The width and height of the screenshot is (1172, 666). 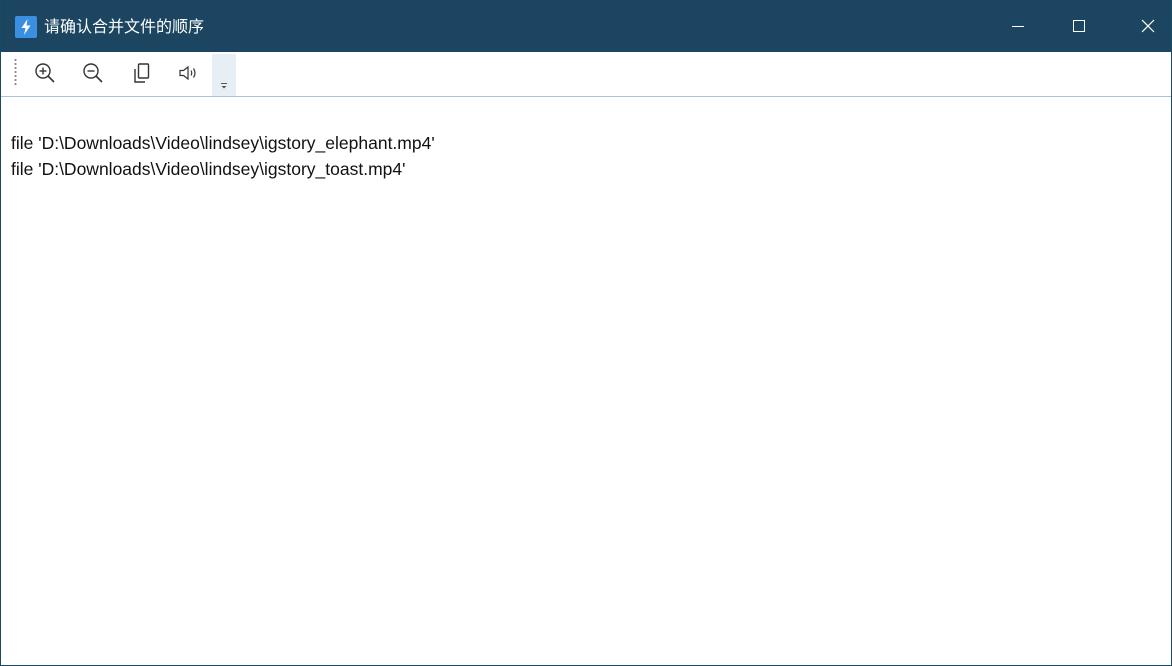 I want to click on minimize-icon, so click(x=1018, y=26).